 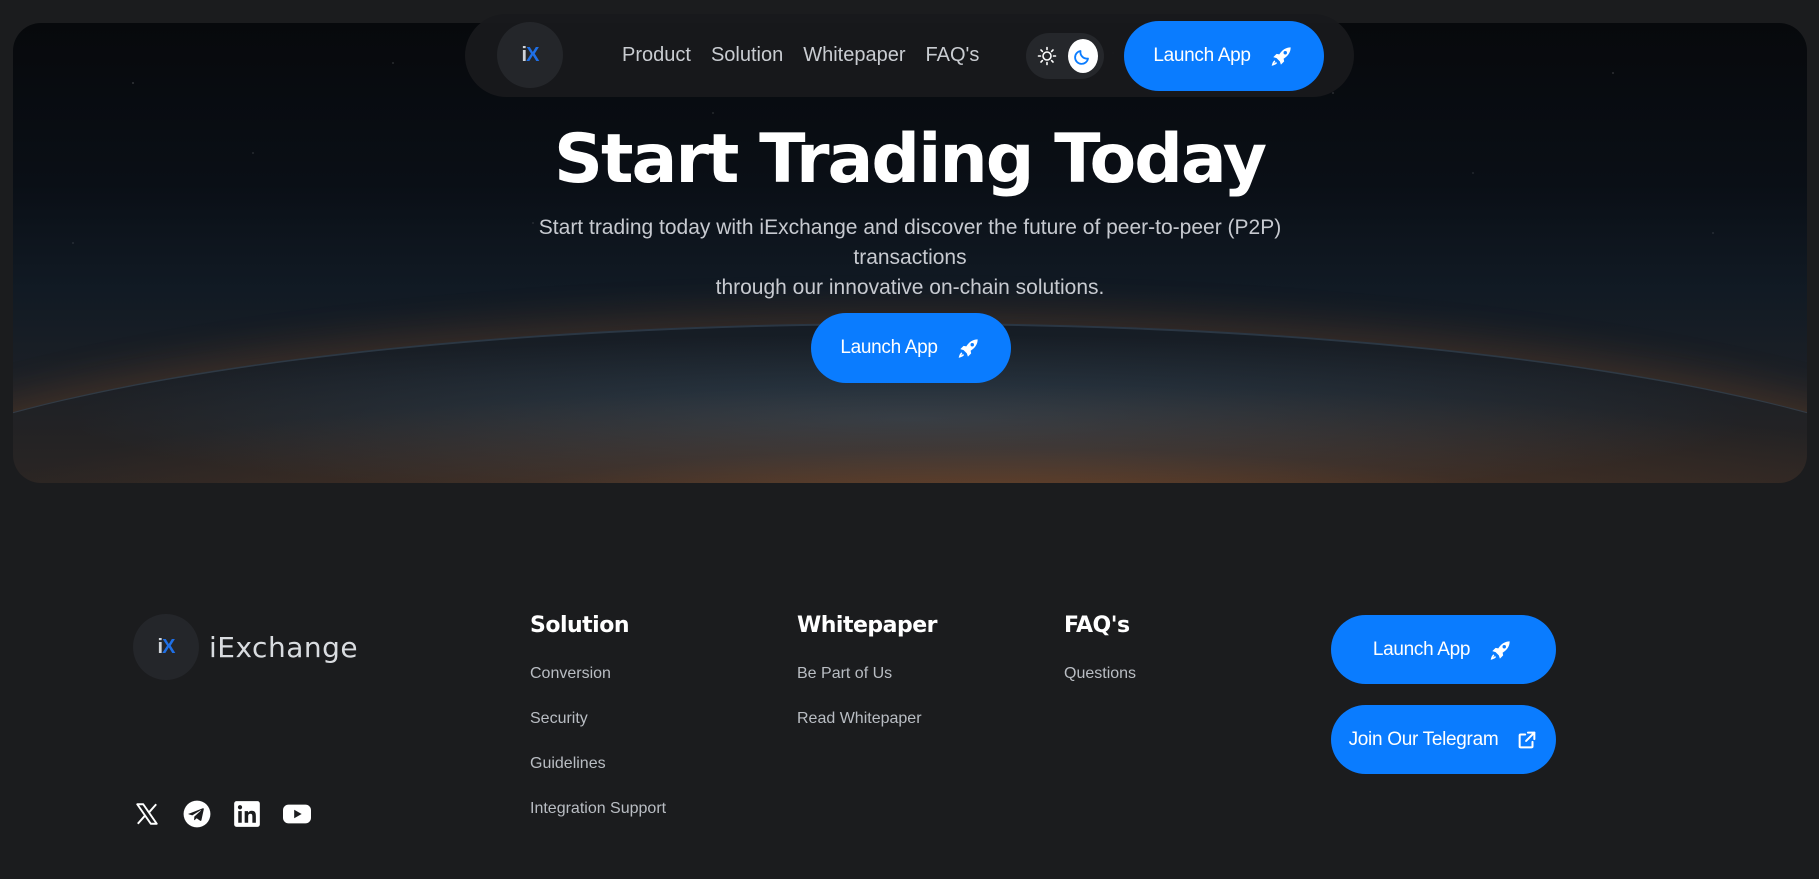 I want to click on footer-link-guidelines: Guidelines, so click(x=598, y=764).